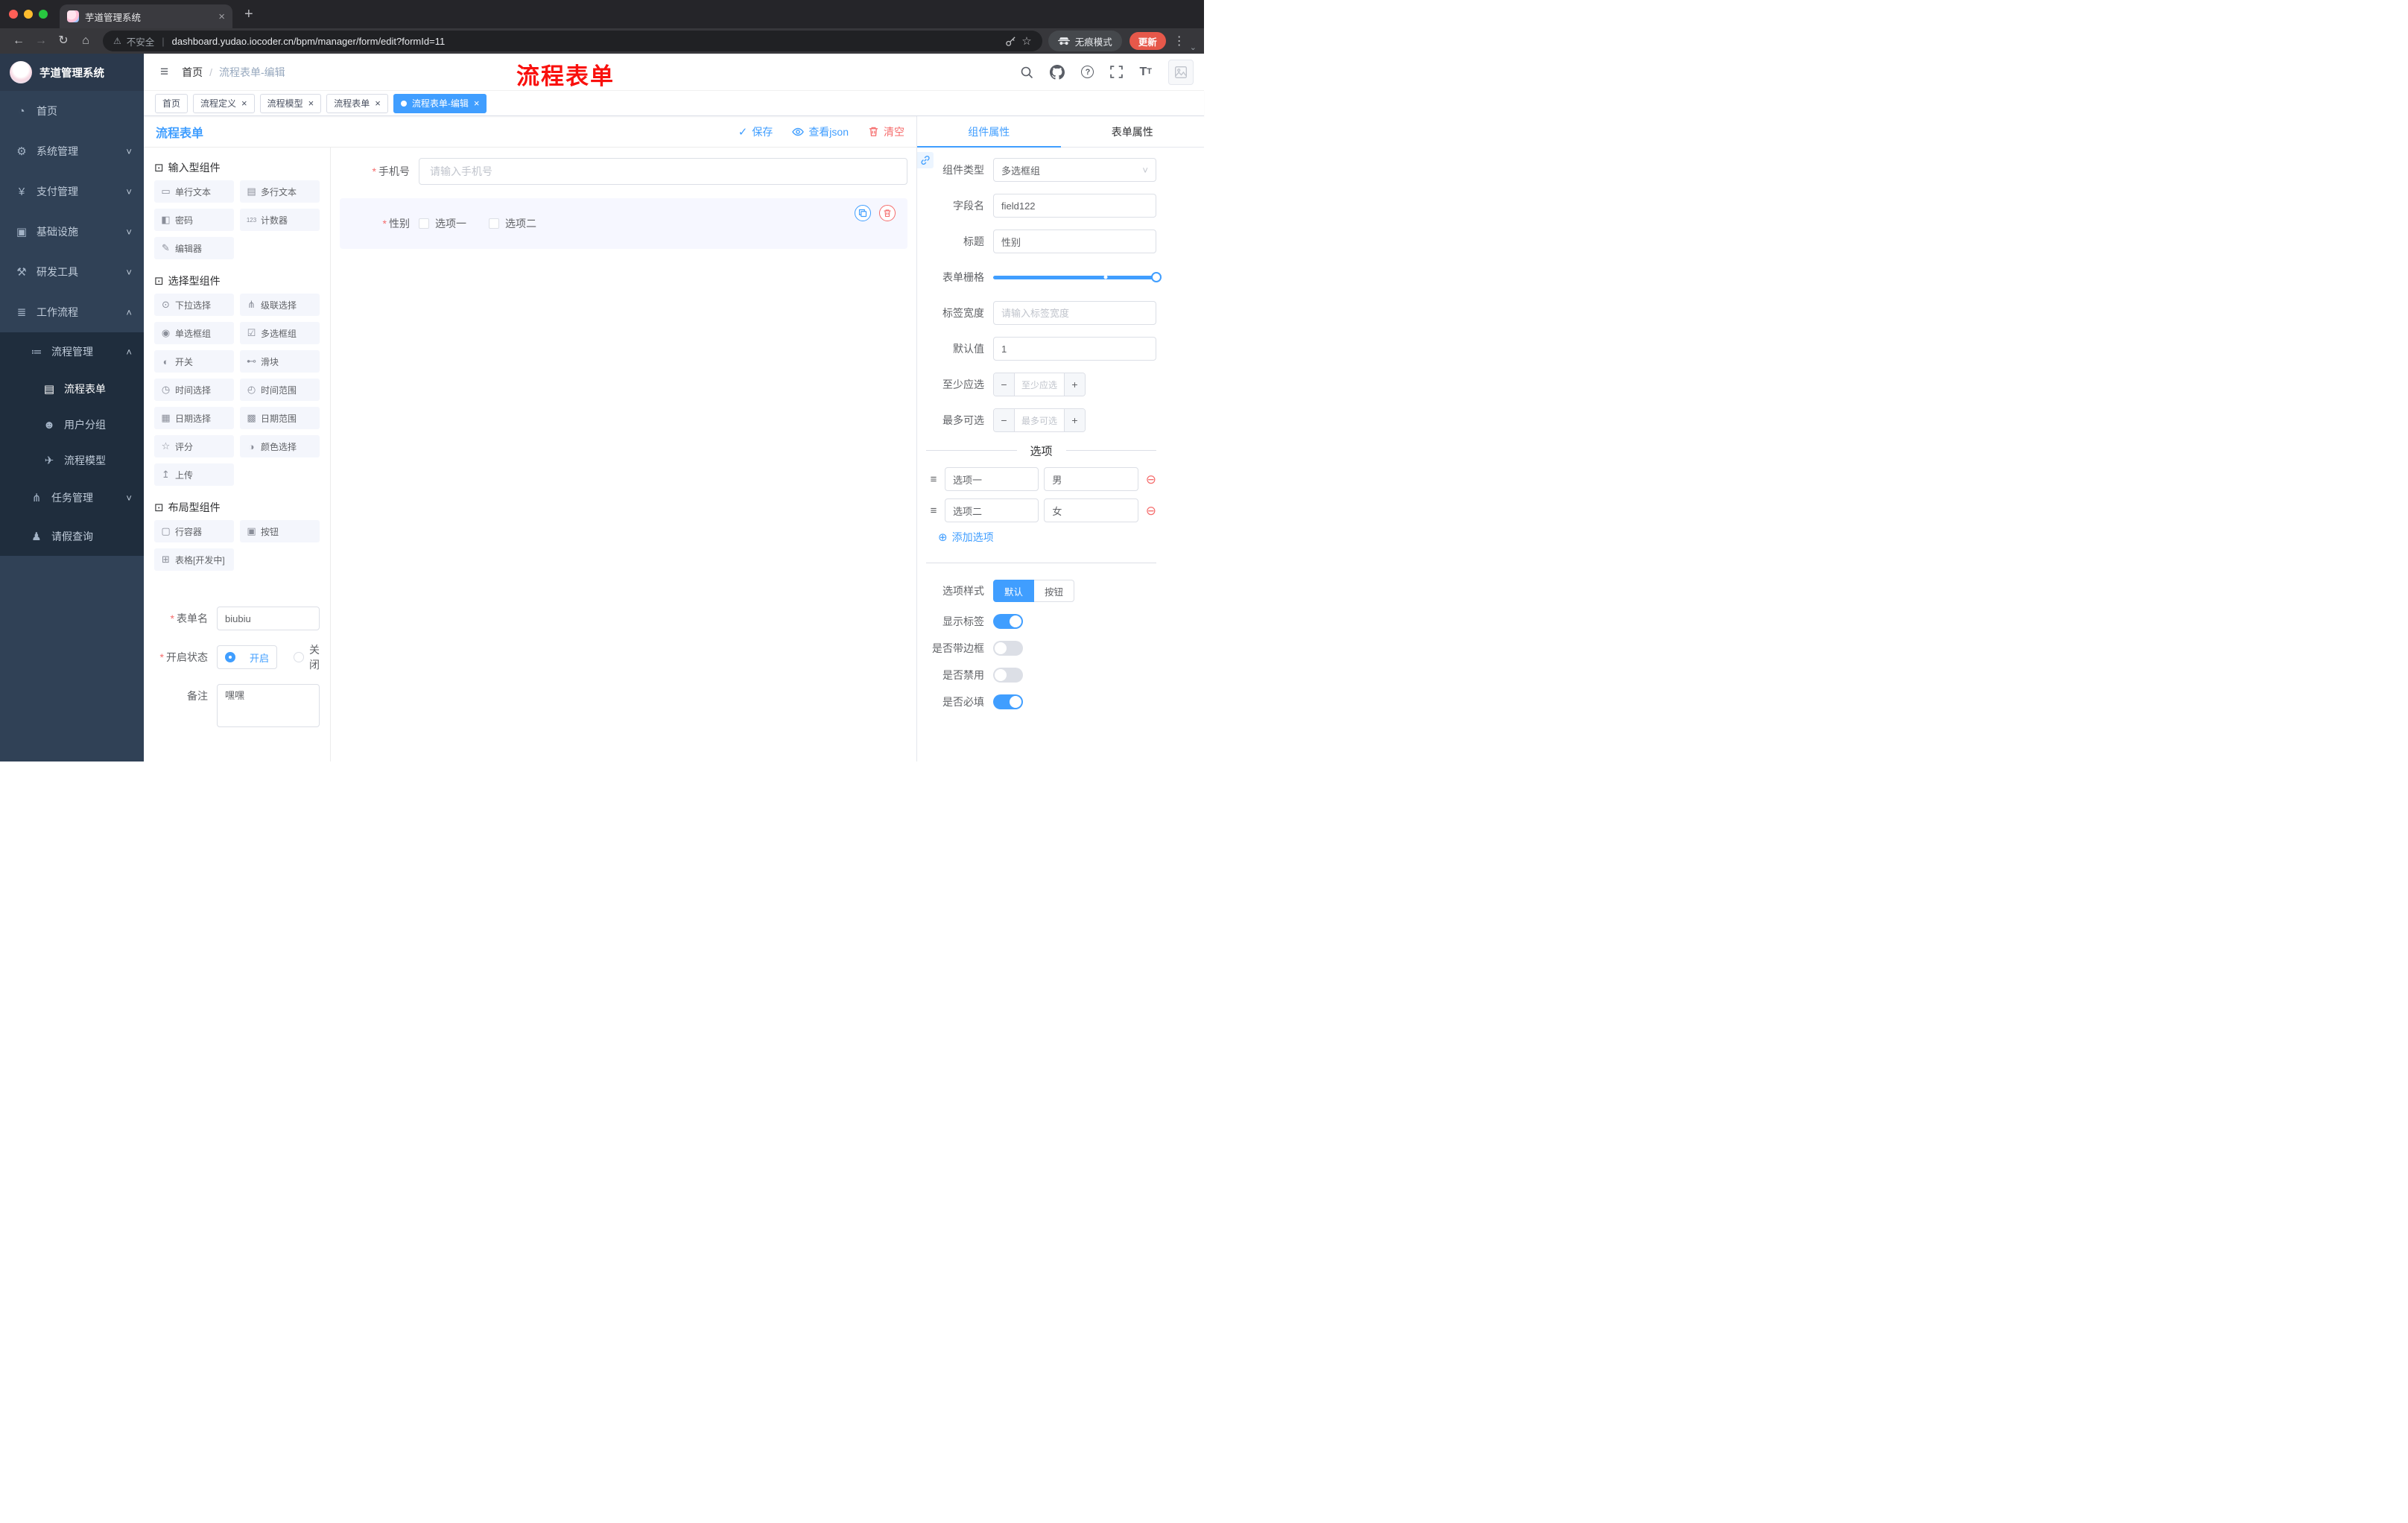 This screenshot has height=1523, width=2408. I want to click on palette-item: ◐ 开关, so click(194, 362).